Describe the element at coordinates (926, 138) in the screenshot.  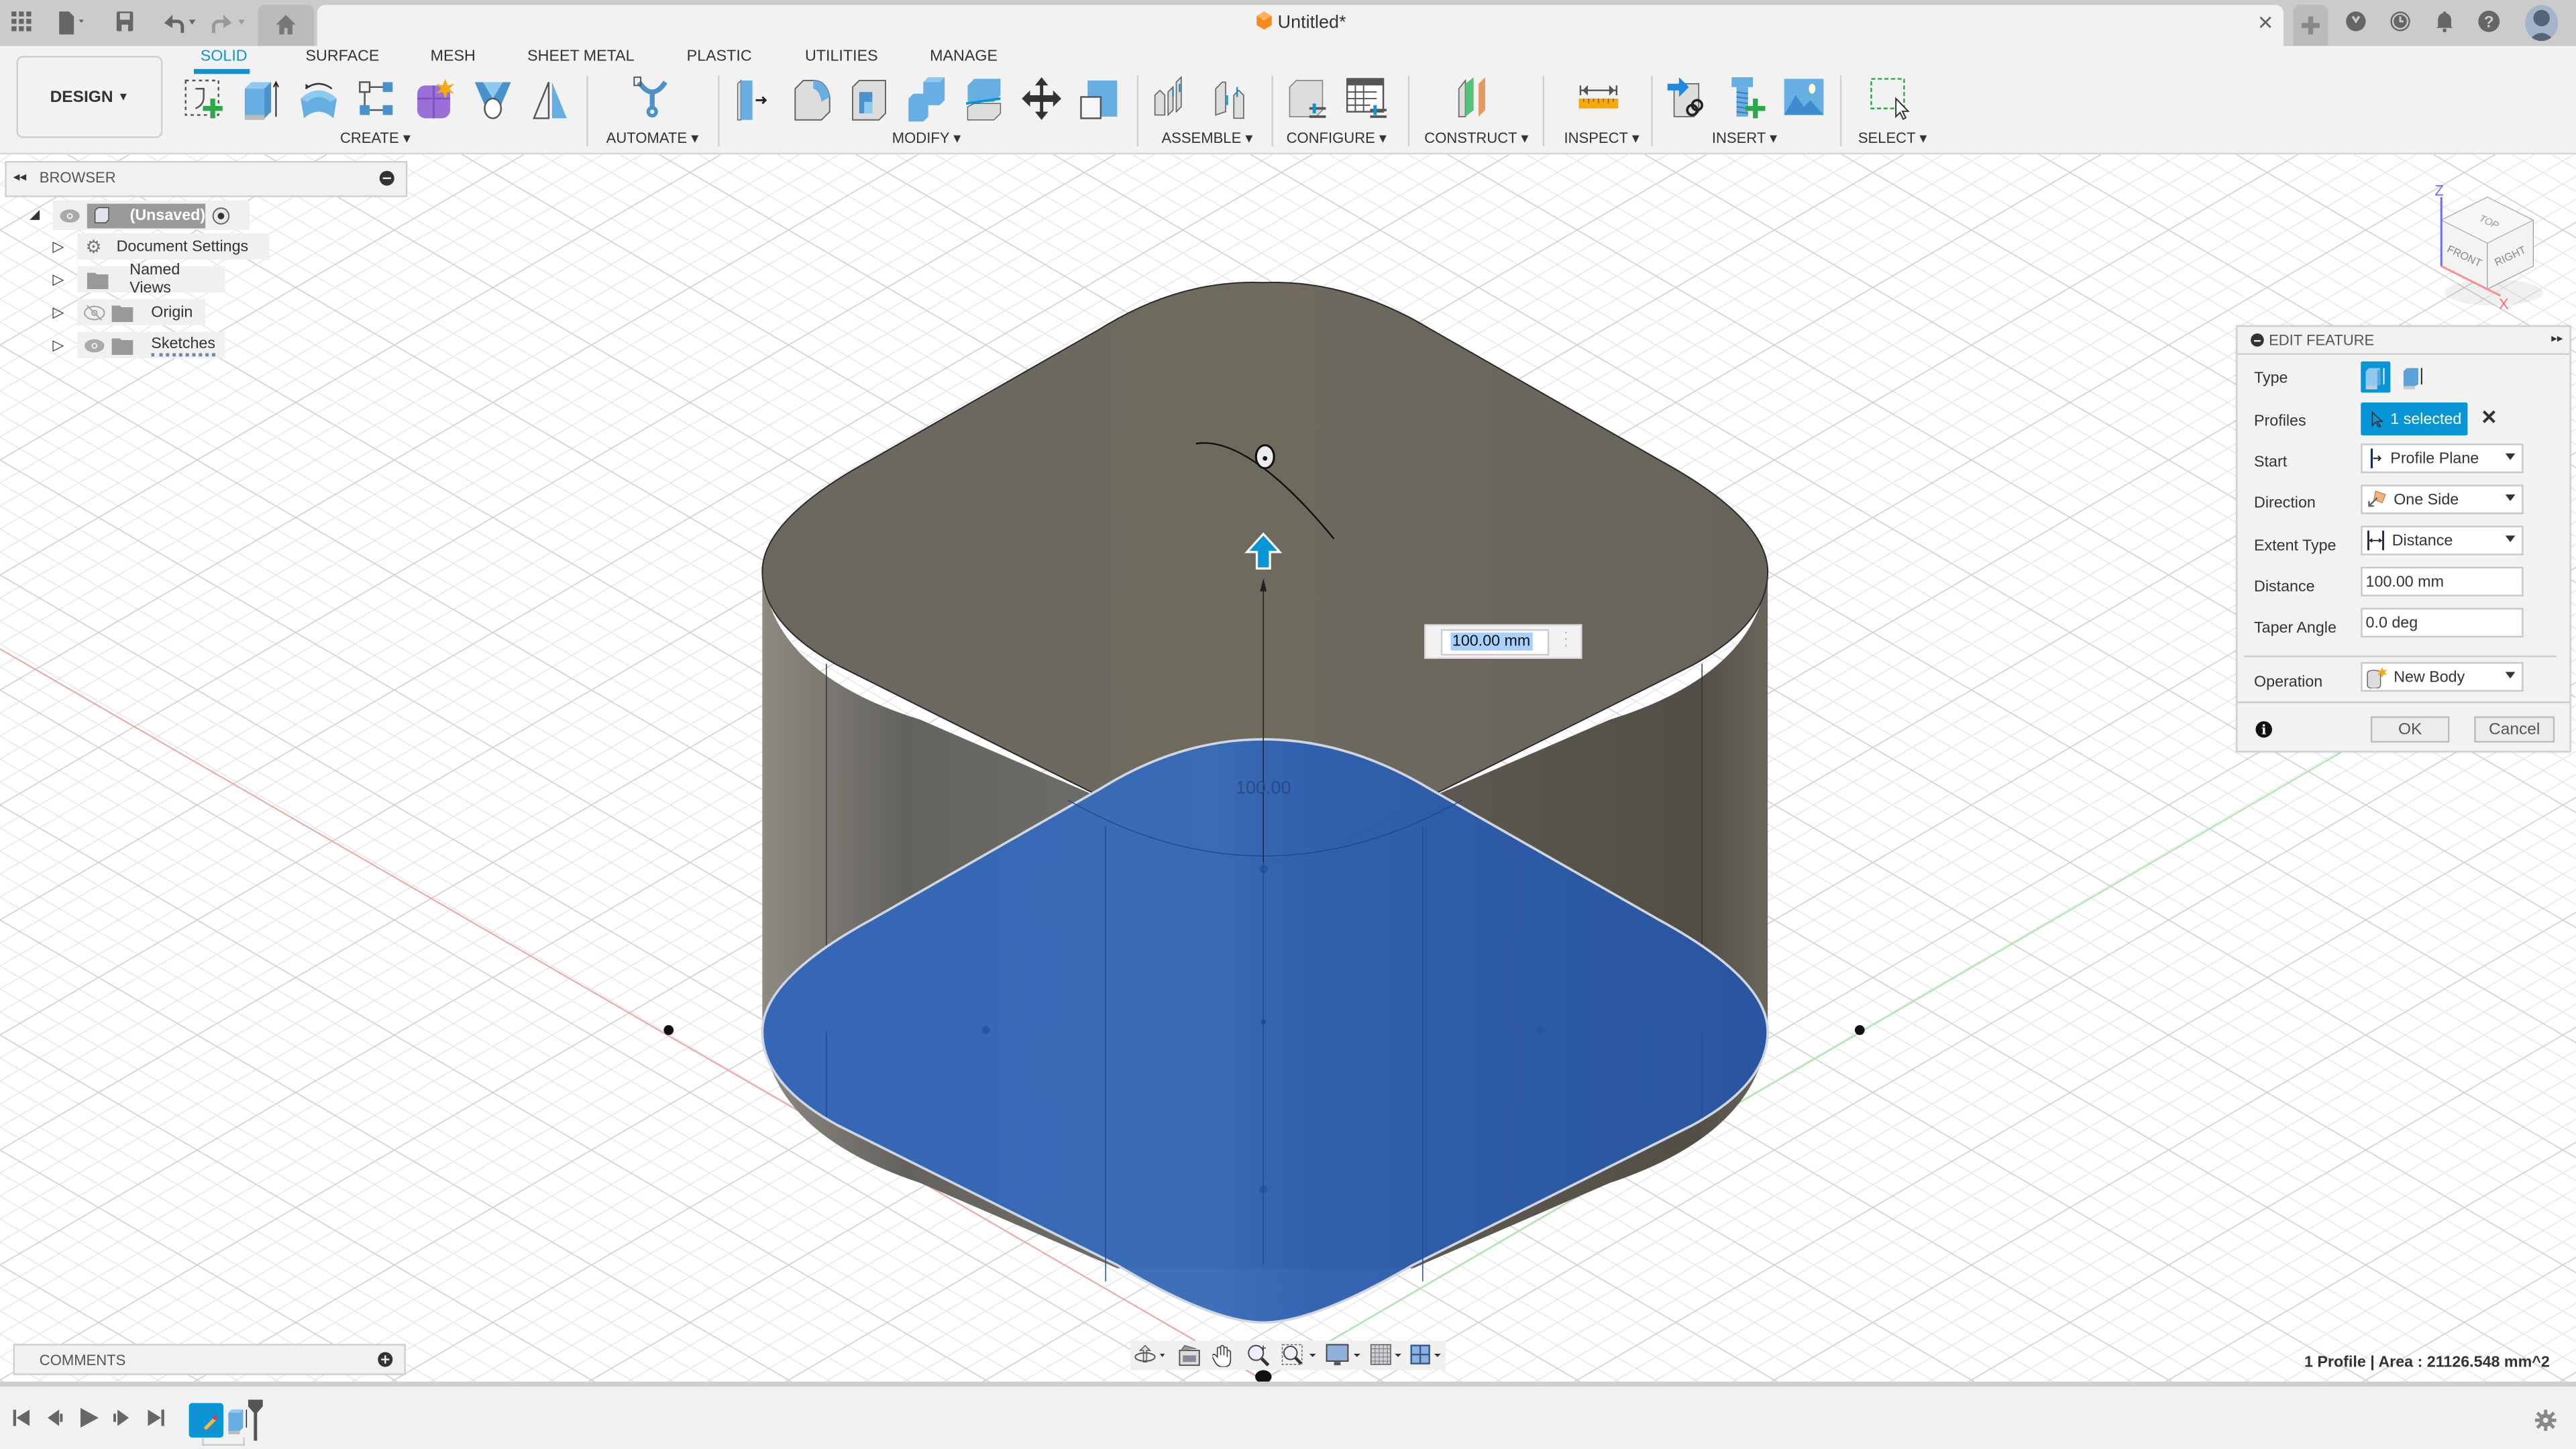
I see `modify-menu: MODIFY ▾` at that location.